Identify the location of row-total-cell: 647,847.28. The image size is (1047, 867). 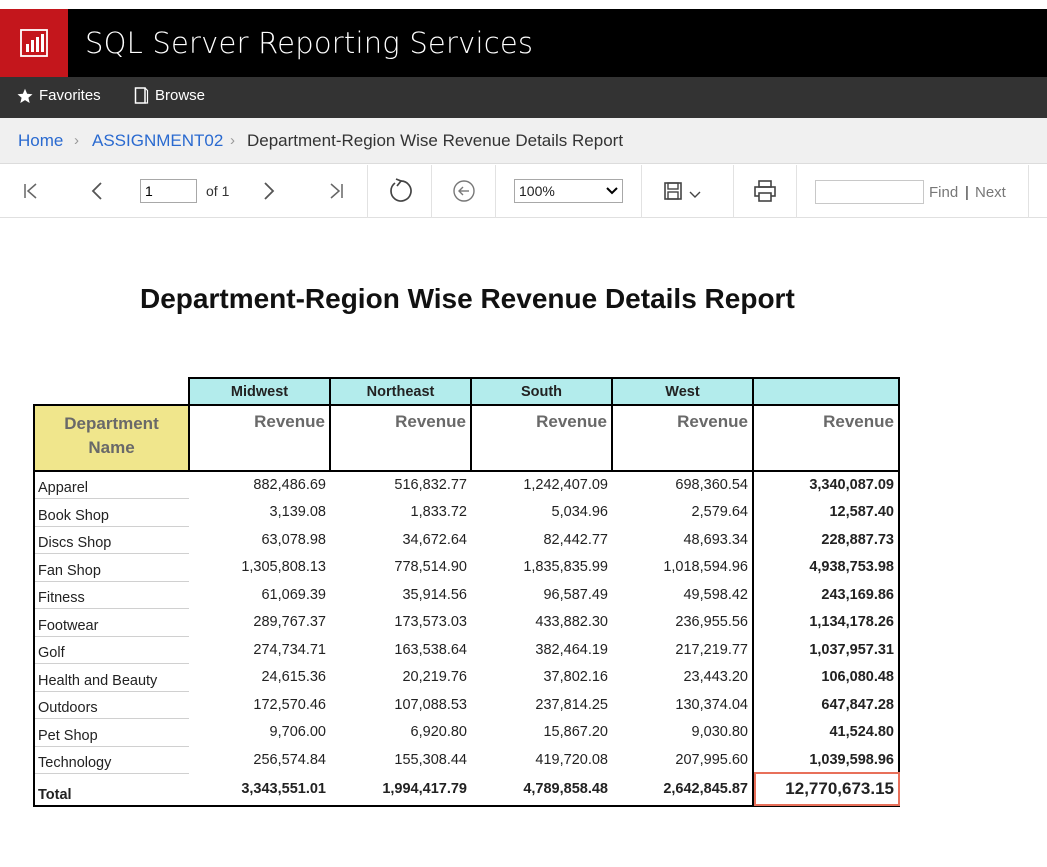
(826, 705).